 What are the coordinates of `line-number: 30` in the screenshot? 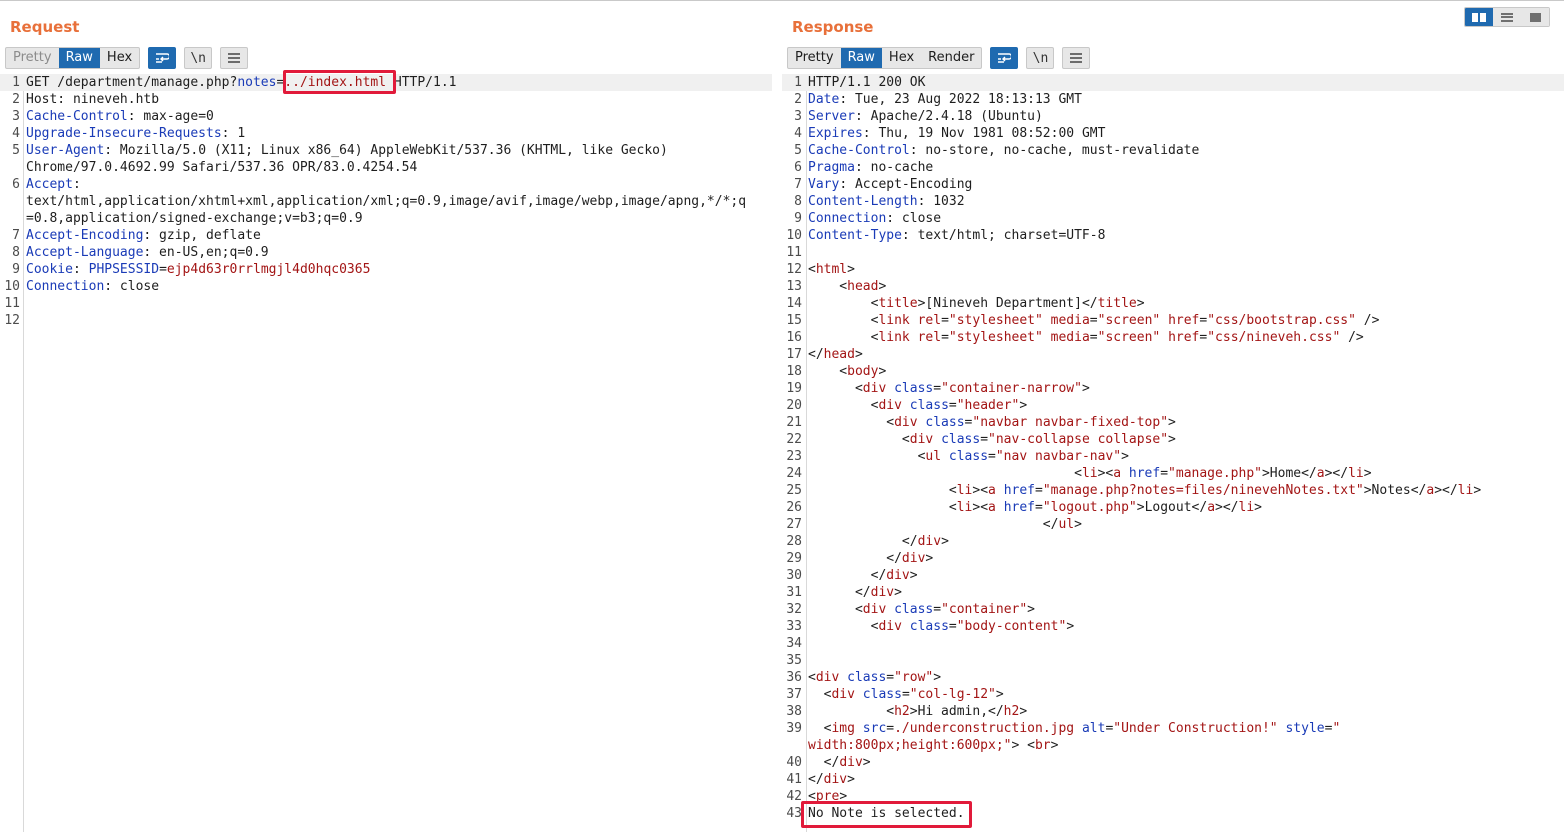 It's located at (794, 575).